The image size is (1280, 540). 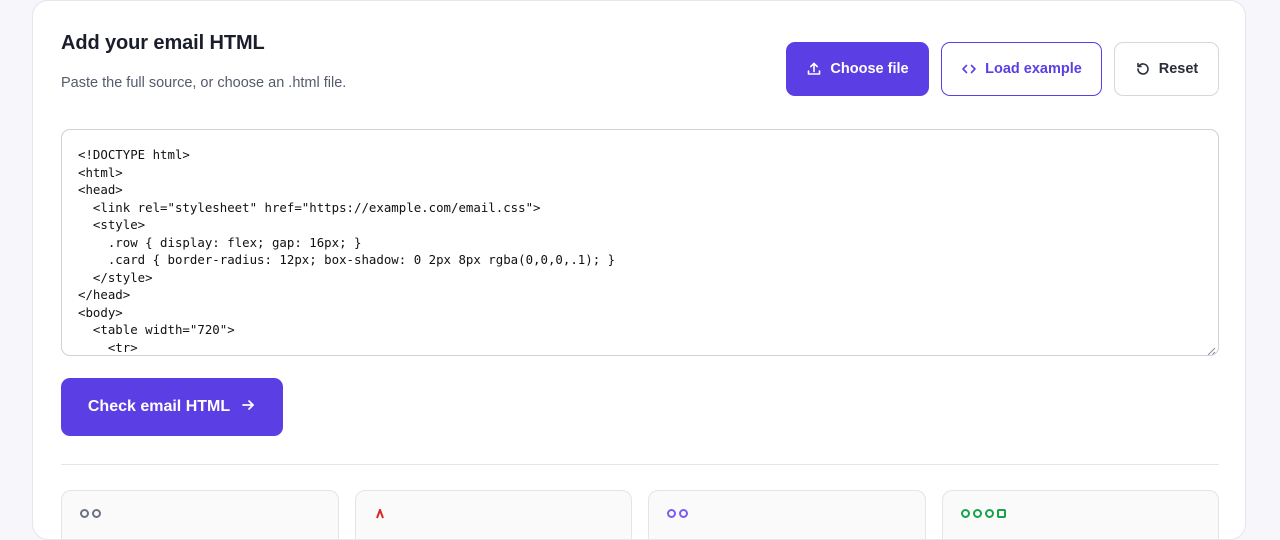 I want to click on stat-red-icon, so click(x=380, y=514).